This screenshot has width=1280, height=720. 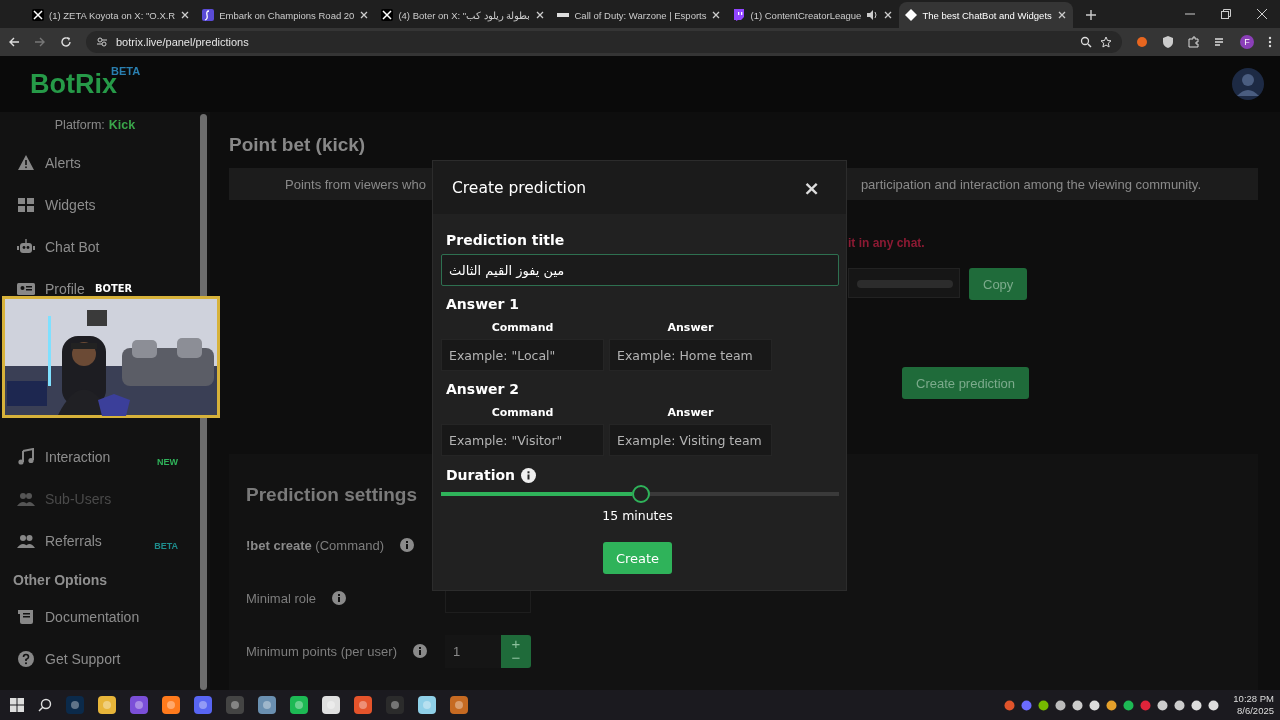 What do you see at coordinates (102, 42) in the screenshot?
I see `site-info-icon` at bounding box center [102, 42].